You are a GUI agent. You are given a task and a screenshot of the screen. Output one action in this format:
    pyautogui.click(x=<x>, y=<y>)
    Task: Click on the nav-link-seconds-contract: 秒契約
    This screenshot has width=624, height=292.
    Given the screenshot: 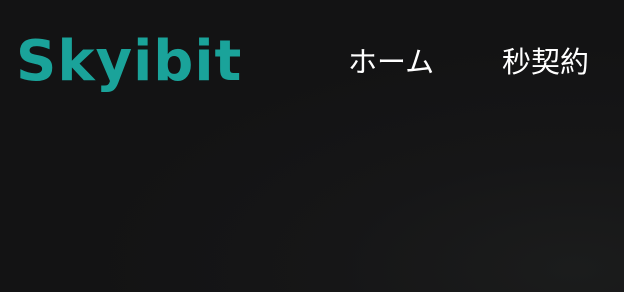 What is the action you would take?
    pyautogui.click(x=545, y=62)
    